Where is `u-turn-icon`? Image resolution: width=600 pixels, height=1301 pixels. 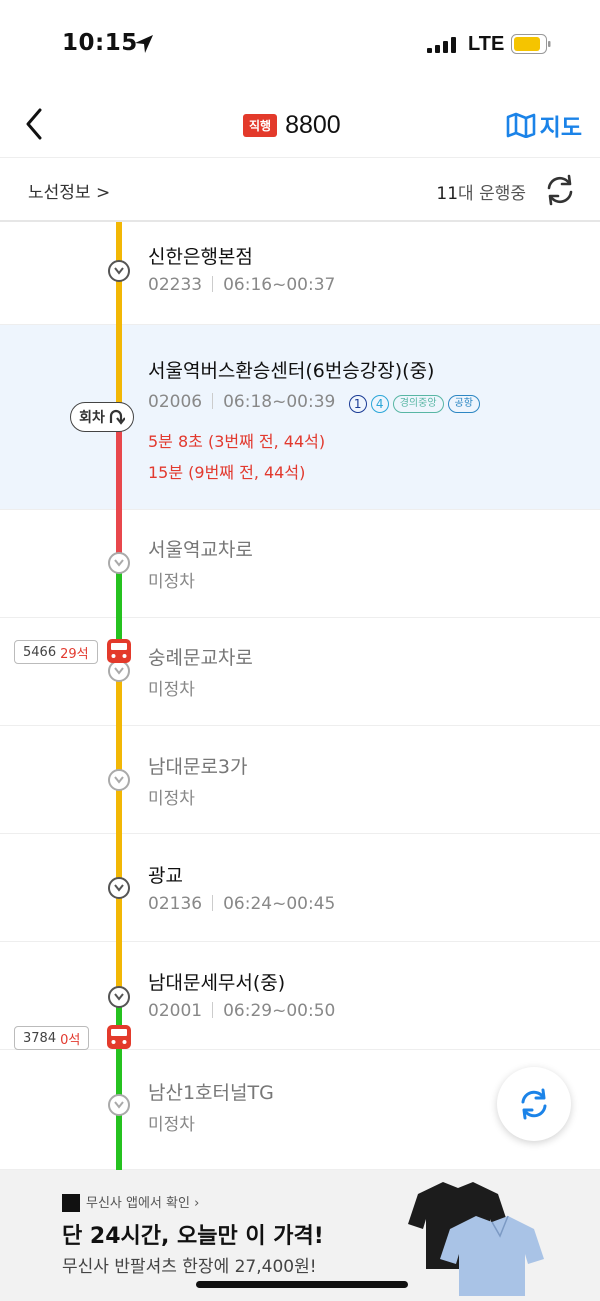 u-turn-icon is located at coordinates (117, 417).